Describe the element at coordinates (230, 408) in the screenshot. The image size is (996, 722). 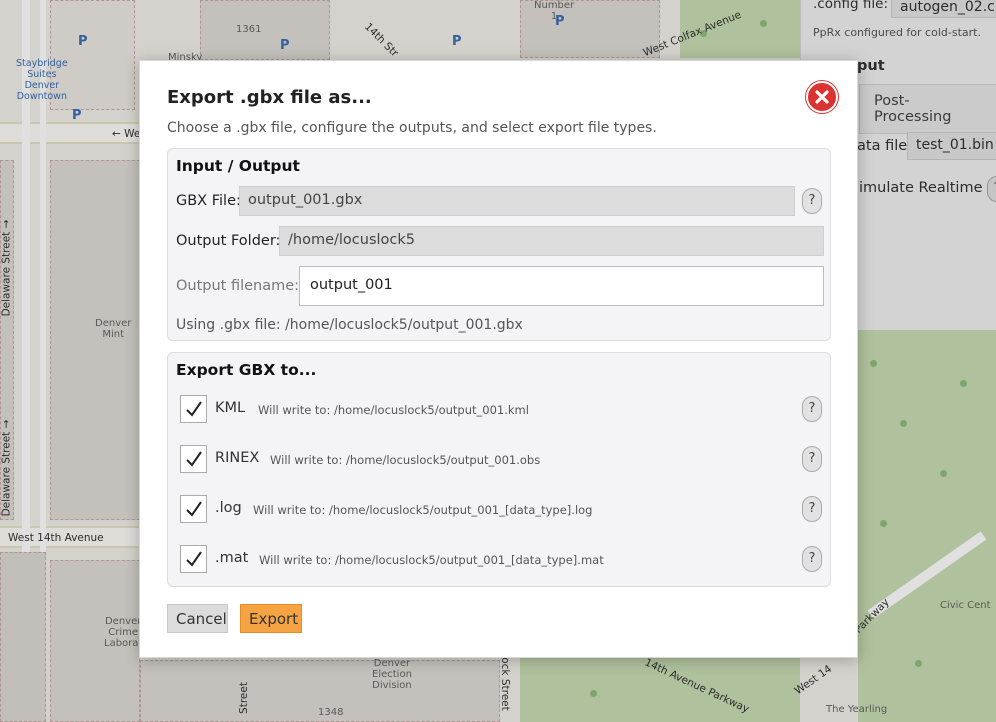
I see `export-type-label: KML` at that location.